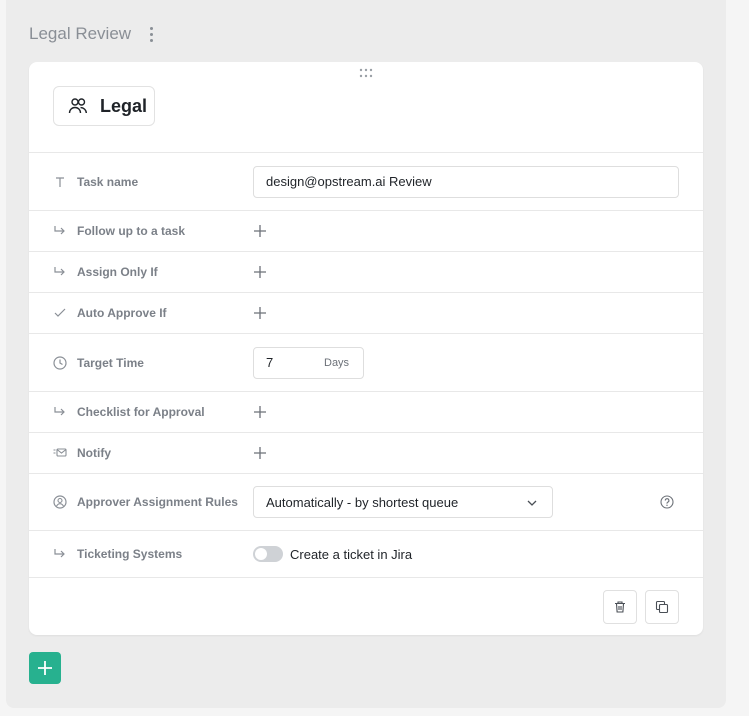  I want to click on delete-button, so click(620, 607).